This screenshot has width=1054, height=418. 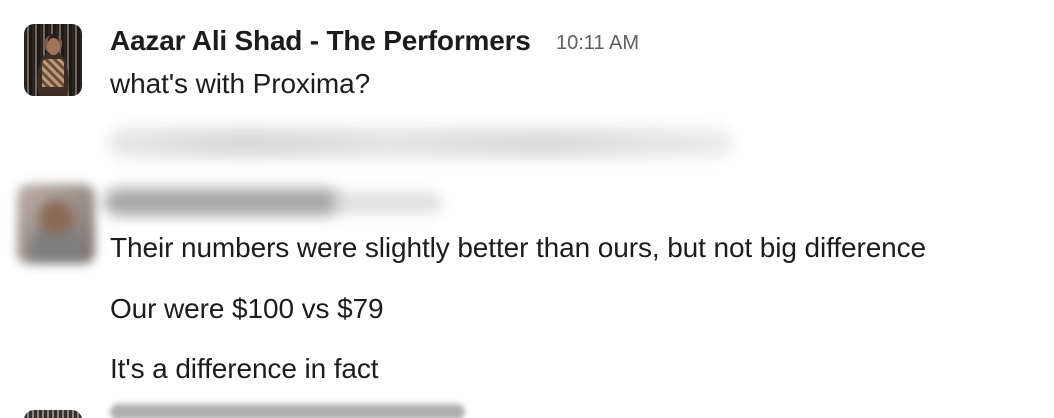 What do you see at coordinates (53, 60) in the screenshot?
I see `sender-avatar` at bounding box center [53, 60].